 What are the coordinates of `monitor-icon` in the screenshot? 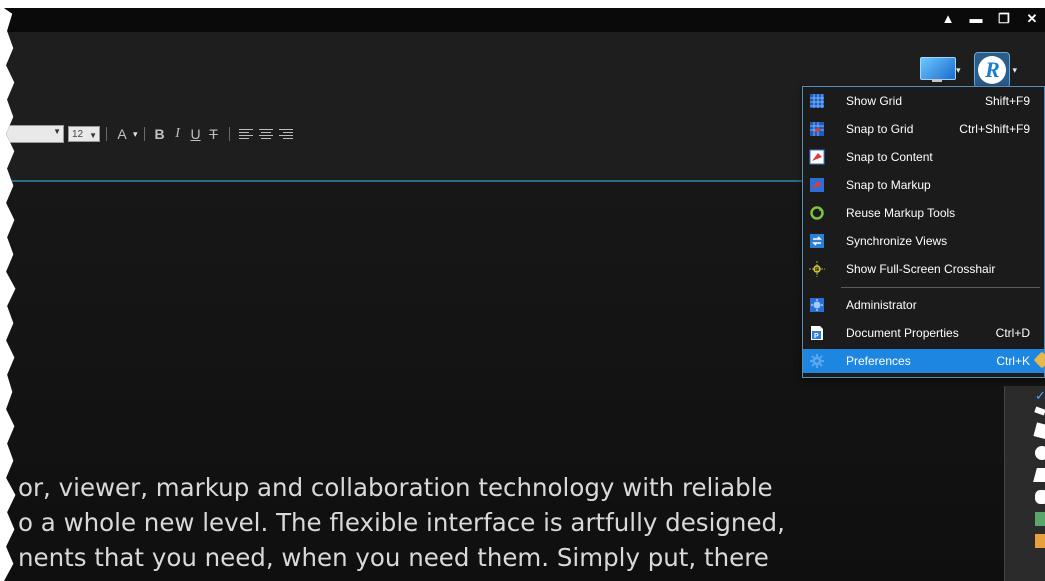 It's located at (937, 70).